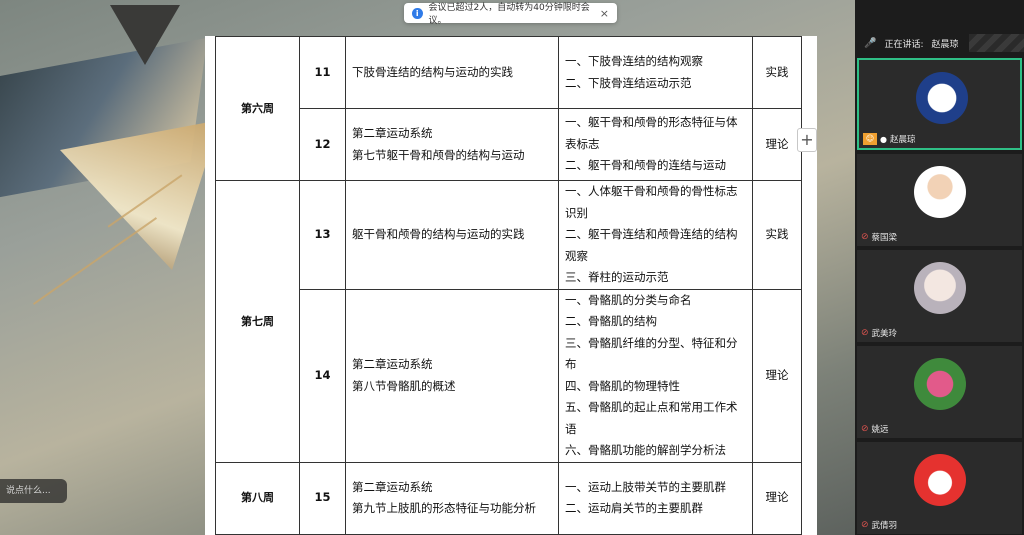  What do you see at coordinates (628, 82) in the screenshot?
I see `key-point: 二、下肢骨连结运动示范` at bounding box center [628, 82].